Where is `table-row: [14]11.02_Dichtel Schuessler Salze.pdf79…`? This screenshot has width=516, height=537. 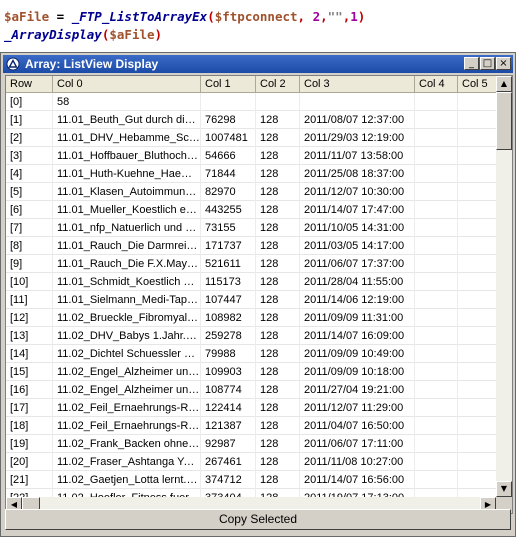 table-row: [14]11.02_Dichtel Schuessler Salze.pdf79… is located at coordinates (257, 354).